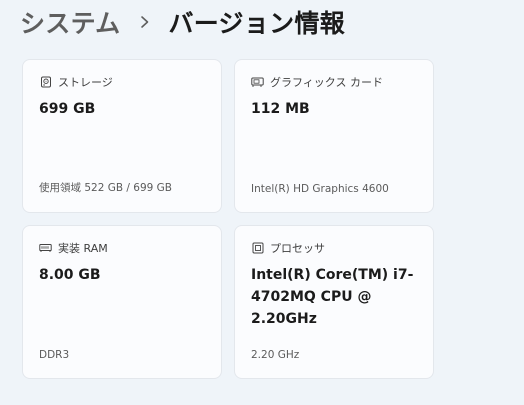 This screenshot has height=405, width=524. Describe the element at coordinates (145, 22) in the screenshot. I see `chevron-right-icon` at that location.